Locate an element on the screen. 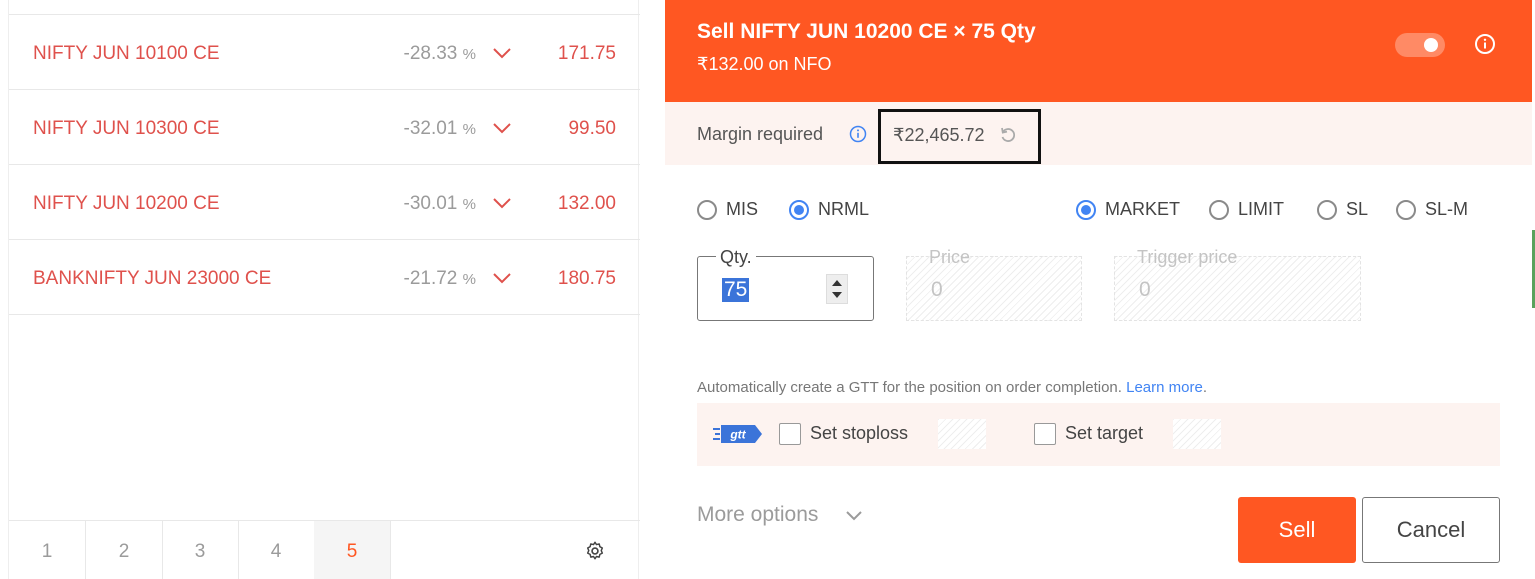  margin-highlight-box: ₹22,465.72 is located at coordinates (959, 136).